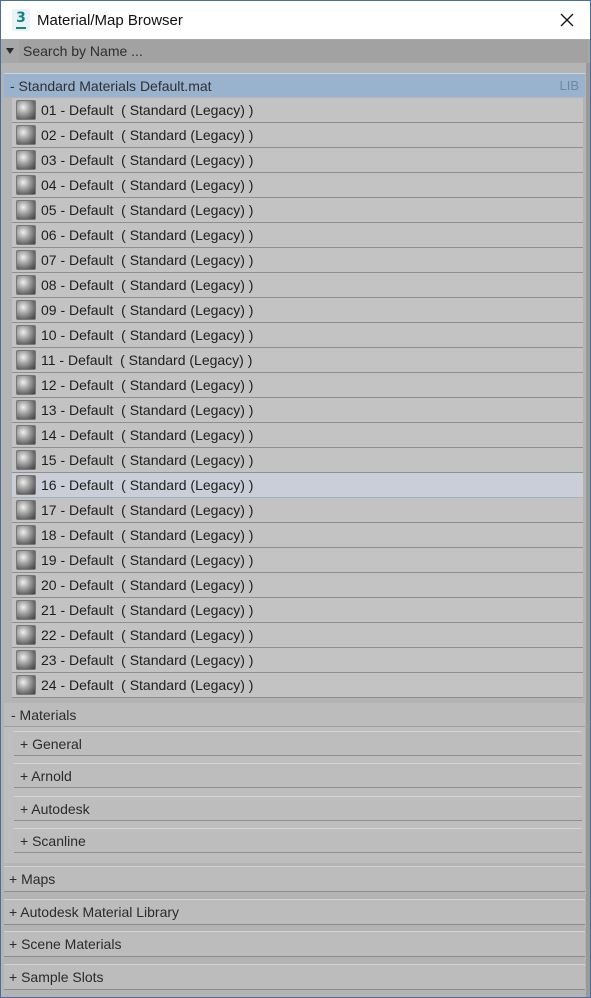  Describe the element at coordinates (297, 160) in the screenshot. I see `material-row: 03 - Default ( Standard (Legacy) )` at that location.